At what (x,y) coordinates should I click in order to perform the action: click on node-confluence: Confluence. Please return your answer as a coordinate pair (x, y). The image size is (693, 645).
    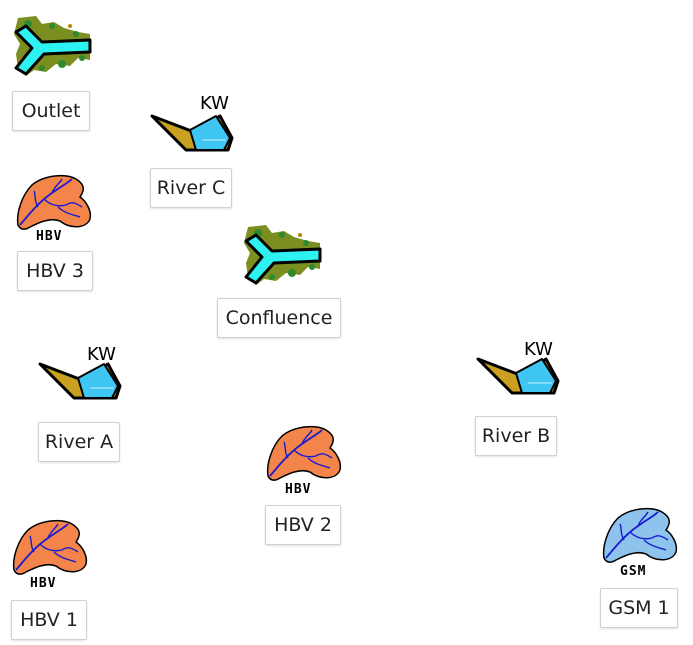
    Looking at the image, I should click on (280, 280).